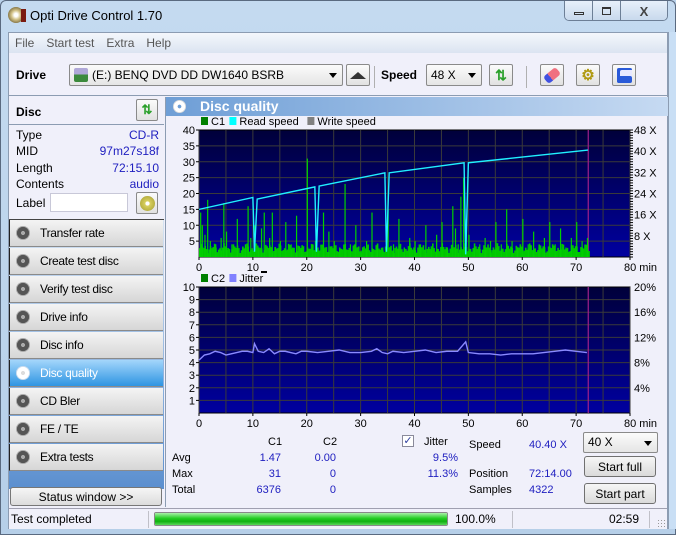 Image resolution: width=676 pixels, height=535 pixels. I want to click on x-tick-label: 50, so click(468, 424).